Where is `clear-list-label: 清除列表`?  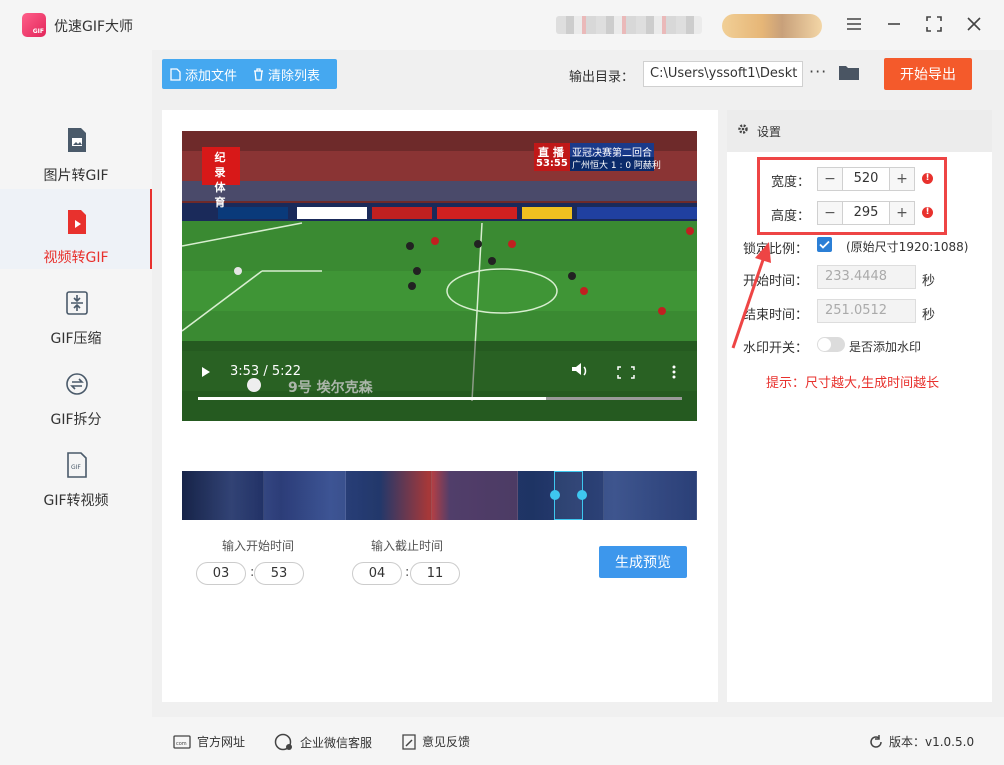 clear-list-label: 清除列表 is located at coordinates (294, 76).